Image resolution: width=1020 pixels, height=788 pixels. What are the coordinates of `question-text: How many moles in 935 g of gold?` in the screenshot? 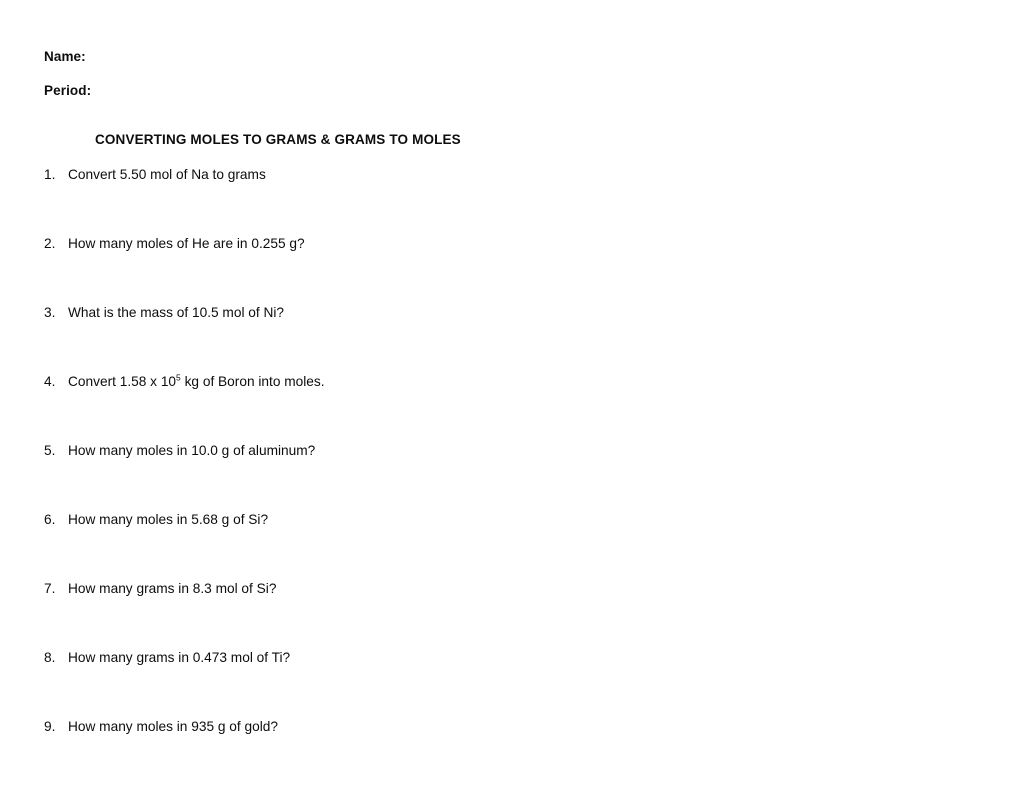 It's located at (173, 726).